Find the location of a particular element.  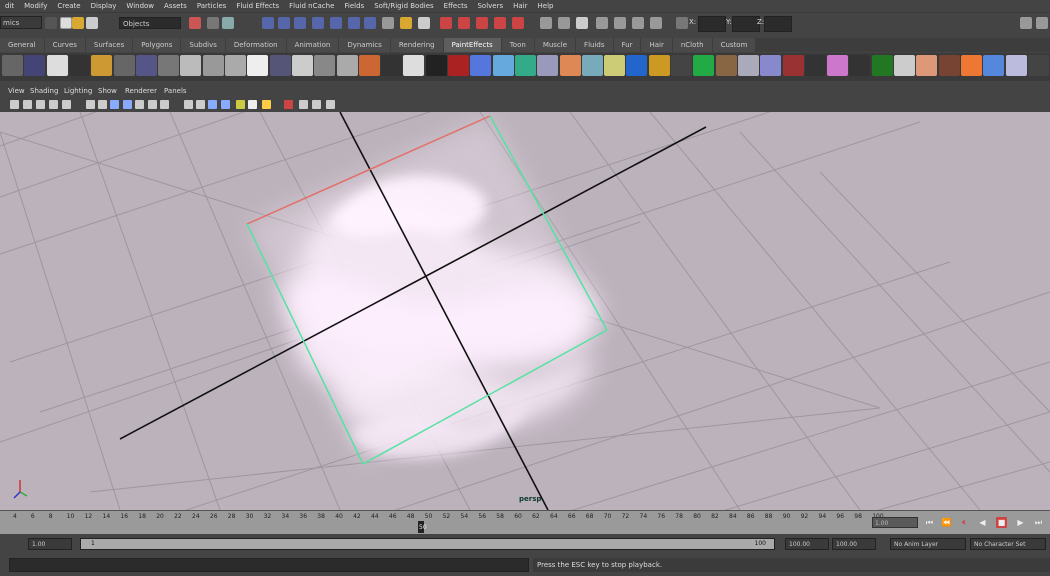

step-back-frame-icon: ⏪ is located at coordinates (946, 522).